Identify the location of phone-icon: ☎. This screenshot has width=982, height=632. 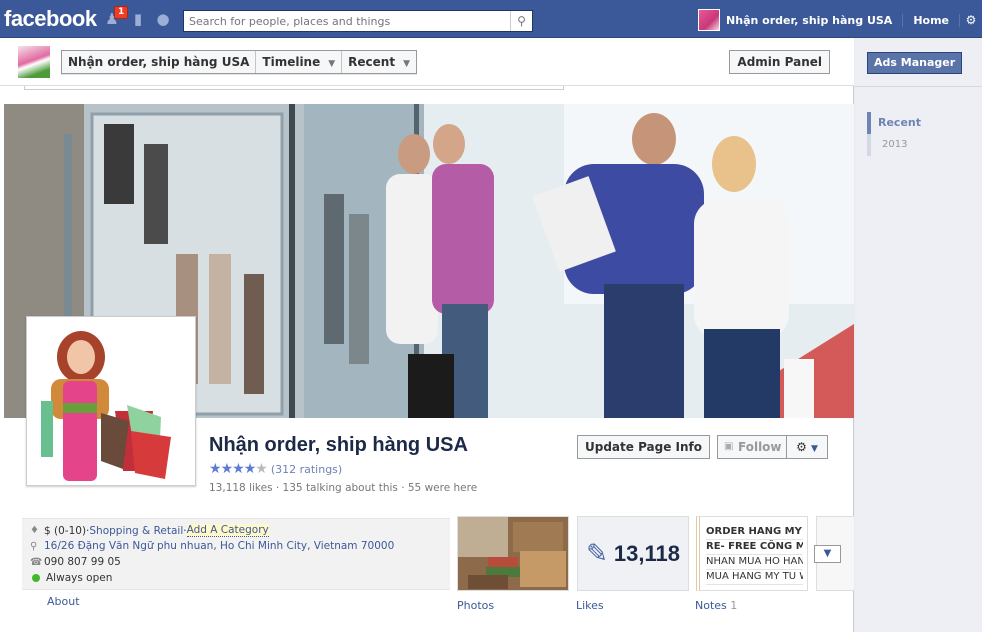
(36, 562).